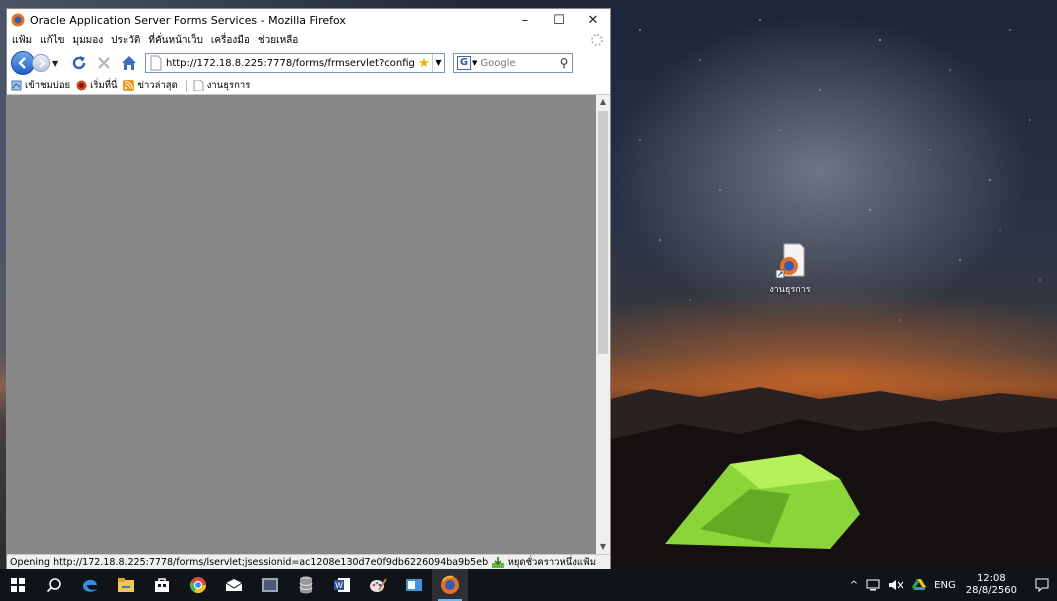 This screenshot has width=1057, height=601. What do you see at coordinates (528, 585) in the screenshot?
I see `taskbar: W ^ ENG 12:08 28/8/2560` at bounding box center [528, 585].